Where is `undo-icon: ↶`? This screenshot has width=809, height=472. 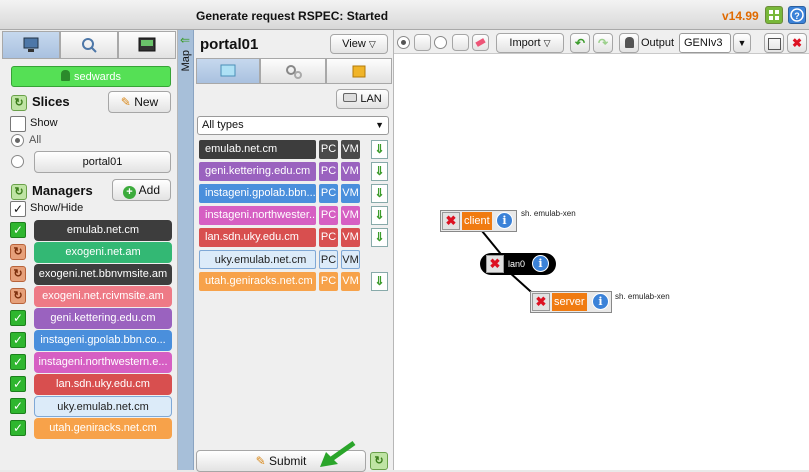
undo-icon: ↶ is located at coordinates (580, 43).